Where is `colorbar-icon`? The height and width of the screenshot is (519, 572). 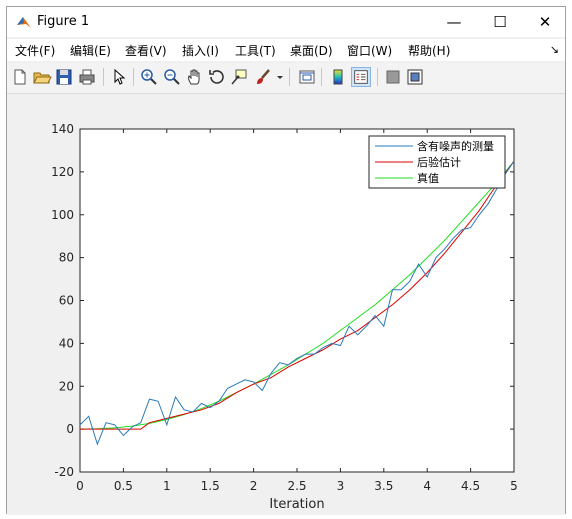 colorbar-icon is located at coordinates (339, 77).